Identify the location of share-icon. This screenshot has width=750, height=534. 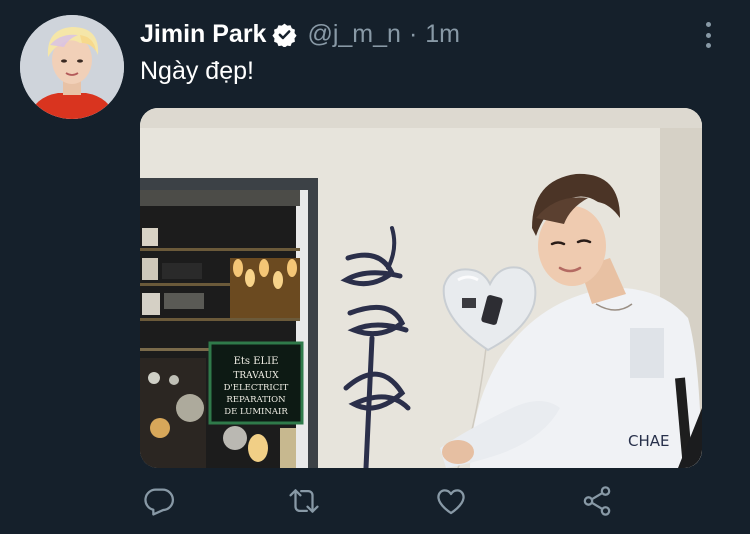
(597, 501).